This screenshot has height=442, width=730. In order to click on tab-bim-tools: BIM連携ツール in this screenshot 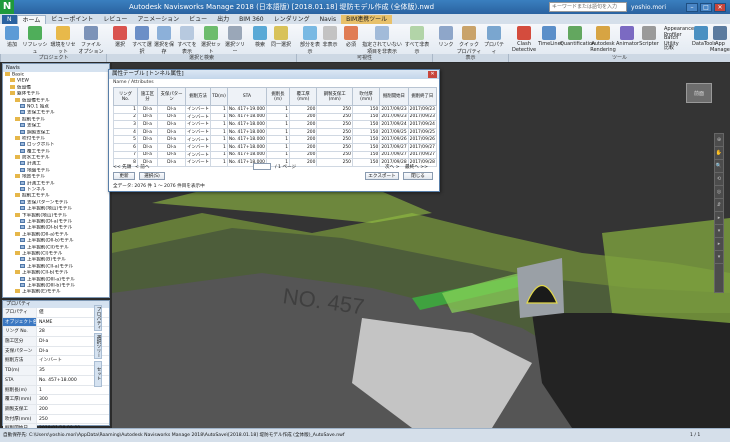, I will do `click(367, 19)`.